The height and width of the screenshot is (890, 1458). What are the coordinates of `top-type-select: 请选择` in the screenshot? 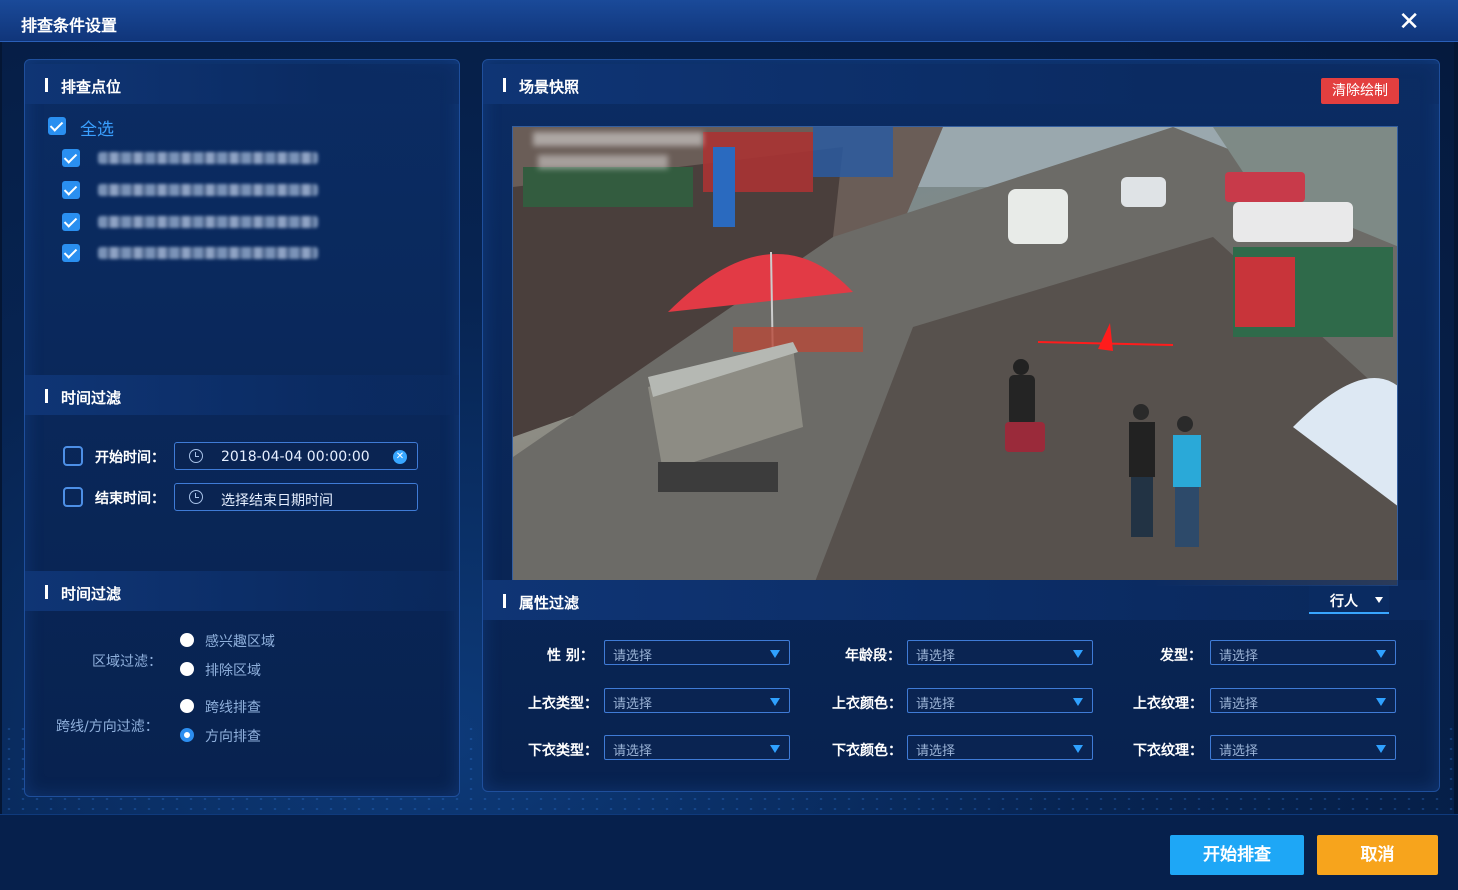 It's located at (697, 700).